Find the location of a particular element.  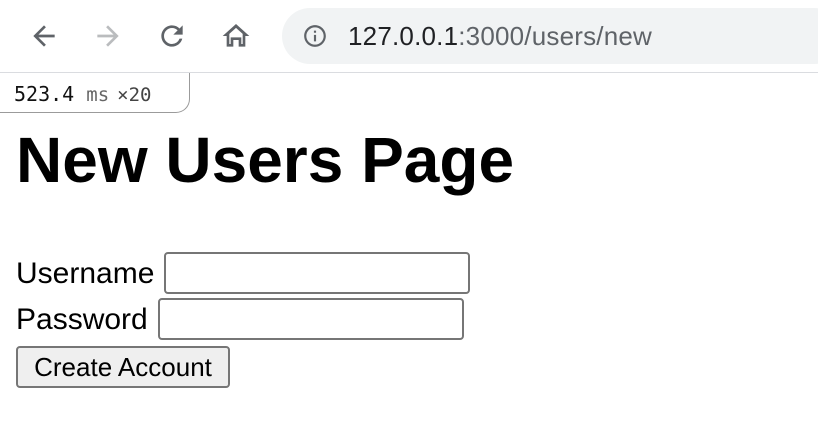

render-time-value: 523.4 is located at coordinates (44, 94).